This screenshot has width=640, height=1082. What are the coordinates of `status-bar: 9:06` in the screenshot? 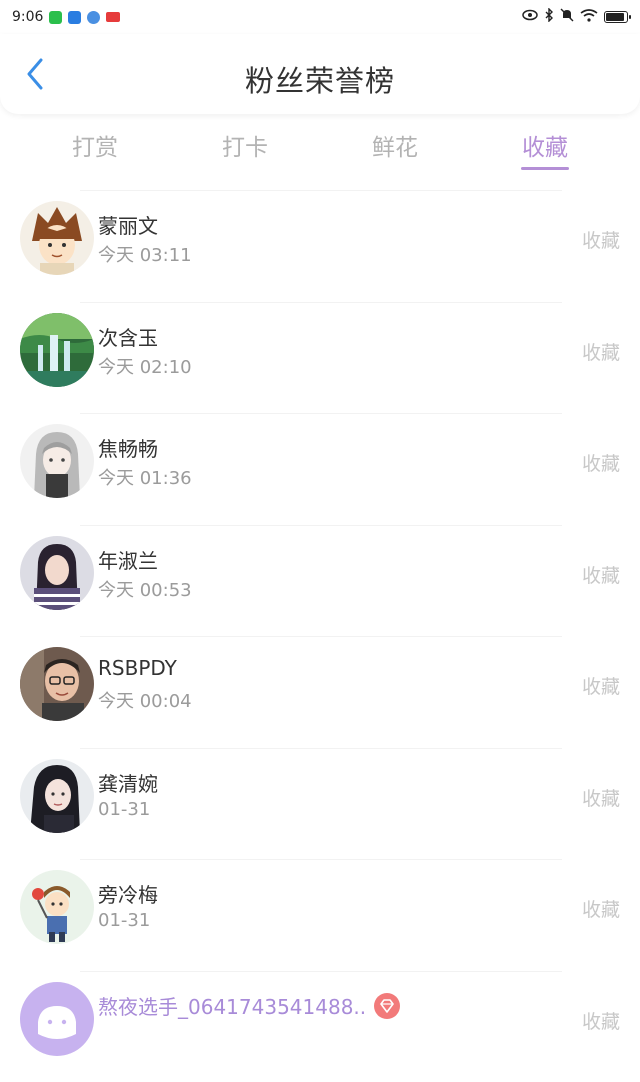 It's located at (320, 17).